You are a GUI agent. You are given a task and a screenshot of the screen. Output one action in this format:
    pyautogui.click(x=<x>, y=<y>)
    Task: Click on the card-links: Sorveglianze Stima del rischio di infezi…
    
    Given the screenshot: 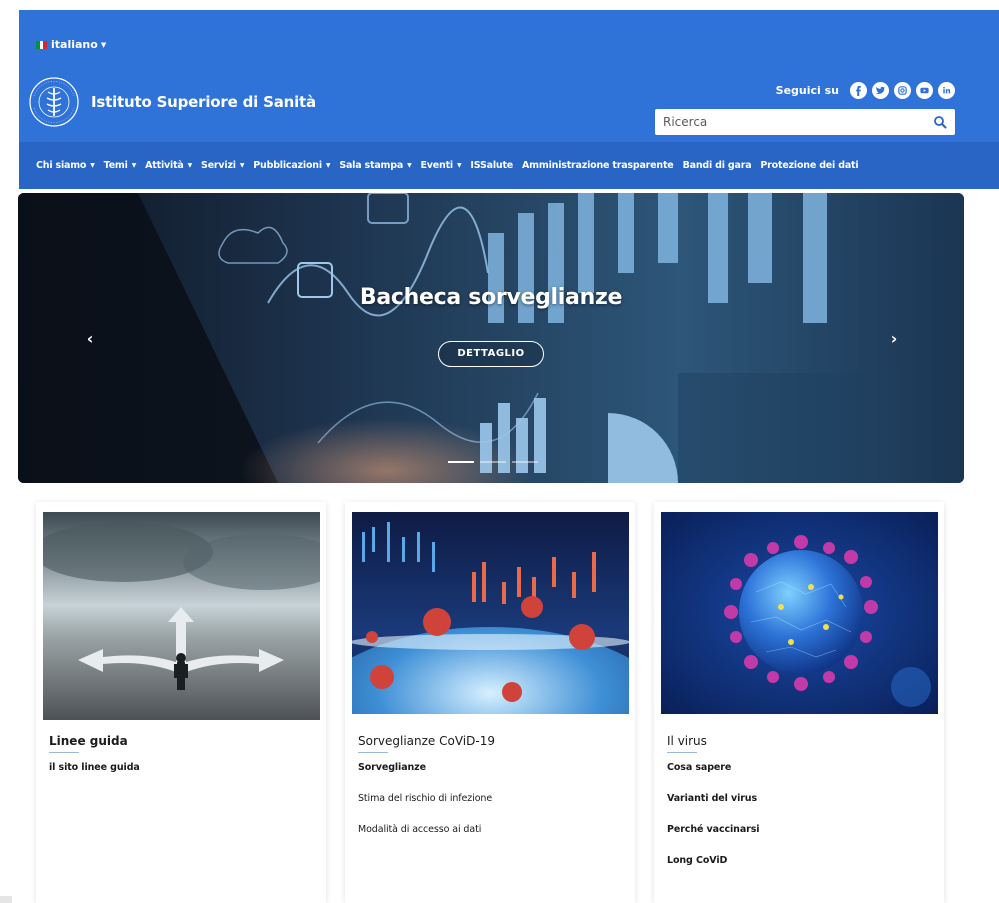 What is the action you would take?
    pyautogui.click(x=425, y=808)
    